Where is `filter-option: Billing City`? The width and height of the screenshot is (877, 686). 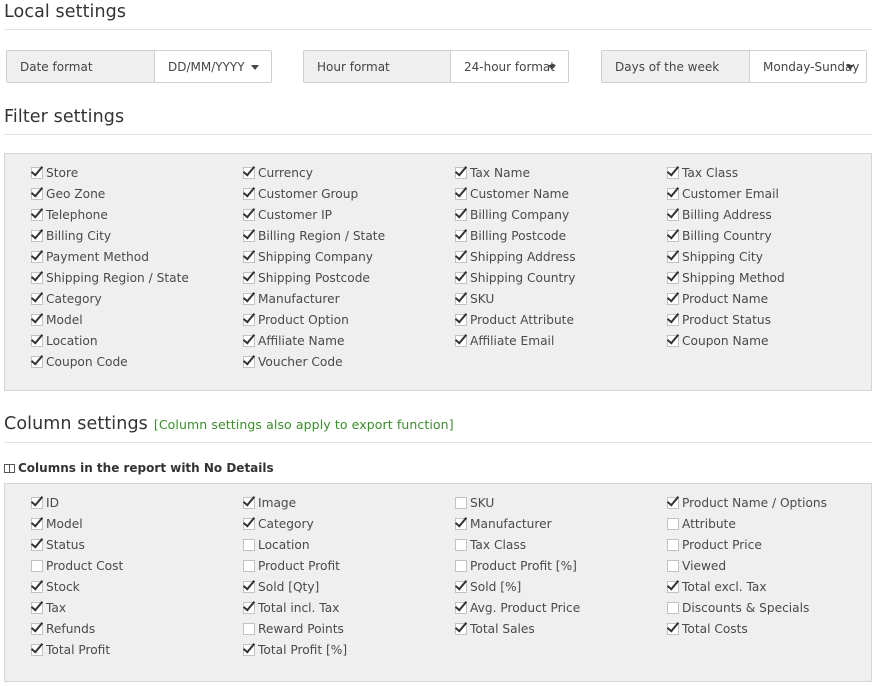
filter-option: Billing City is located at coordinates (71, 236).